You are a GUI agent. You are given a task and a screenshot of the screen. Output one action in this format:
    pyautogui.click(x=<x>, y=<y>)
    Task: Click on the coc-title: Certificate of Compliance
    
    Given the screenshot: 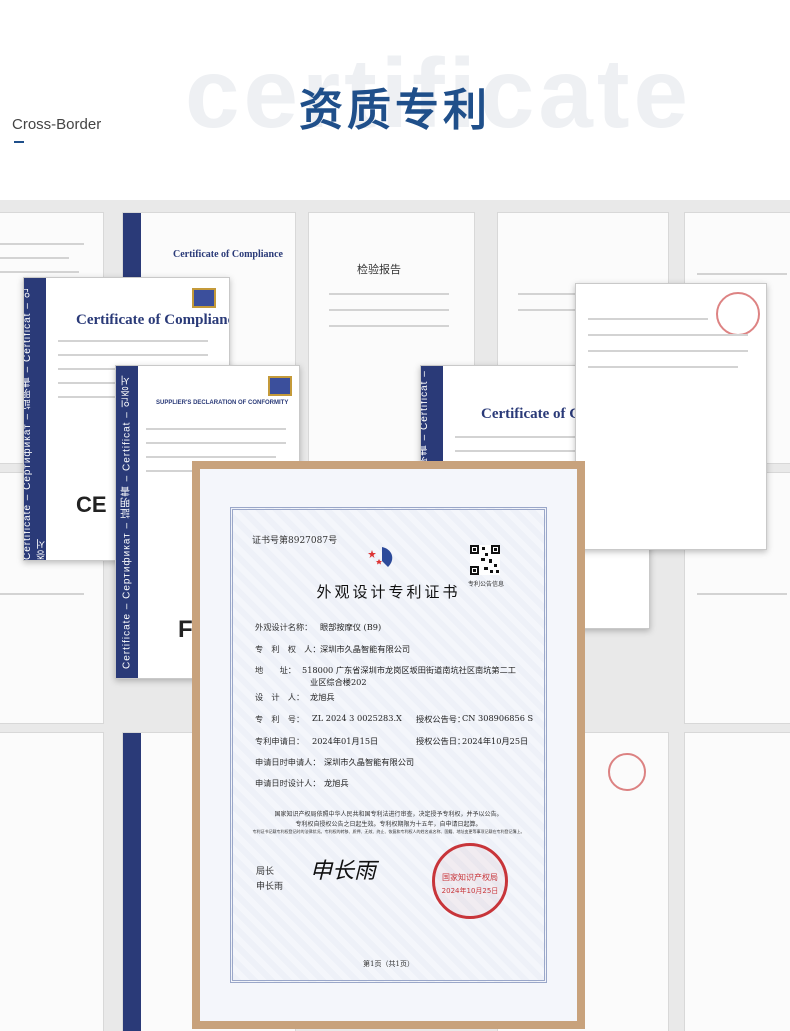 What is the action you would take?
    pyautogui.click(x=153, y=320)
    